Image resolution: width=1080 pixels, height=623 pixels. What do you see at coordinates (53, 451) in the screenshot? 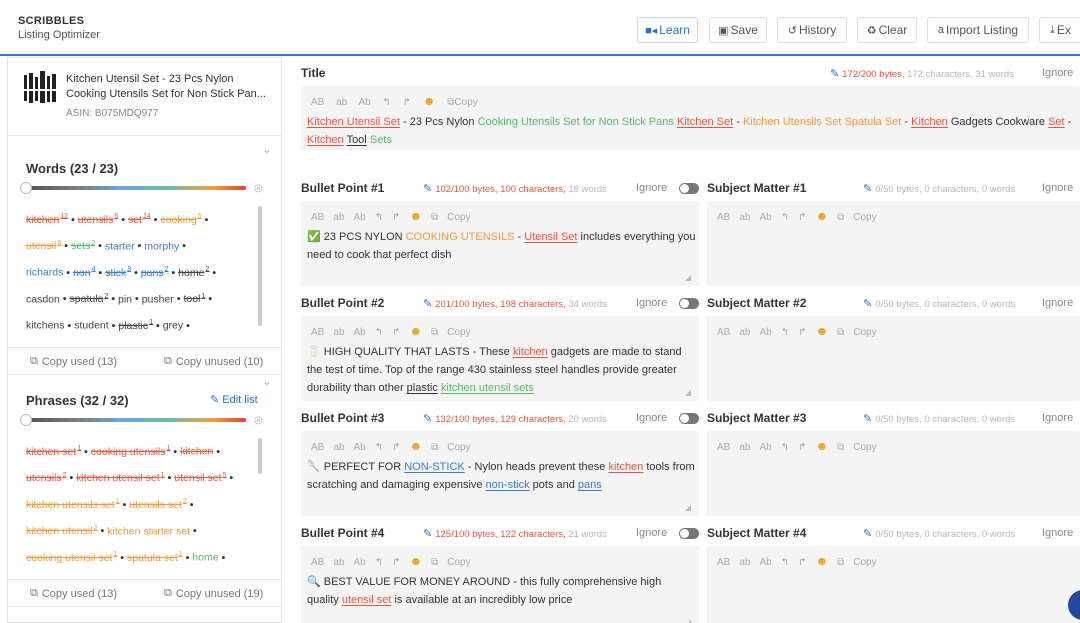
I see `phrase-tag: kitchen set1` at bounding box center [53, 451].